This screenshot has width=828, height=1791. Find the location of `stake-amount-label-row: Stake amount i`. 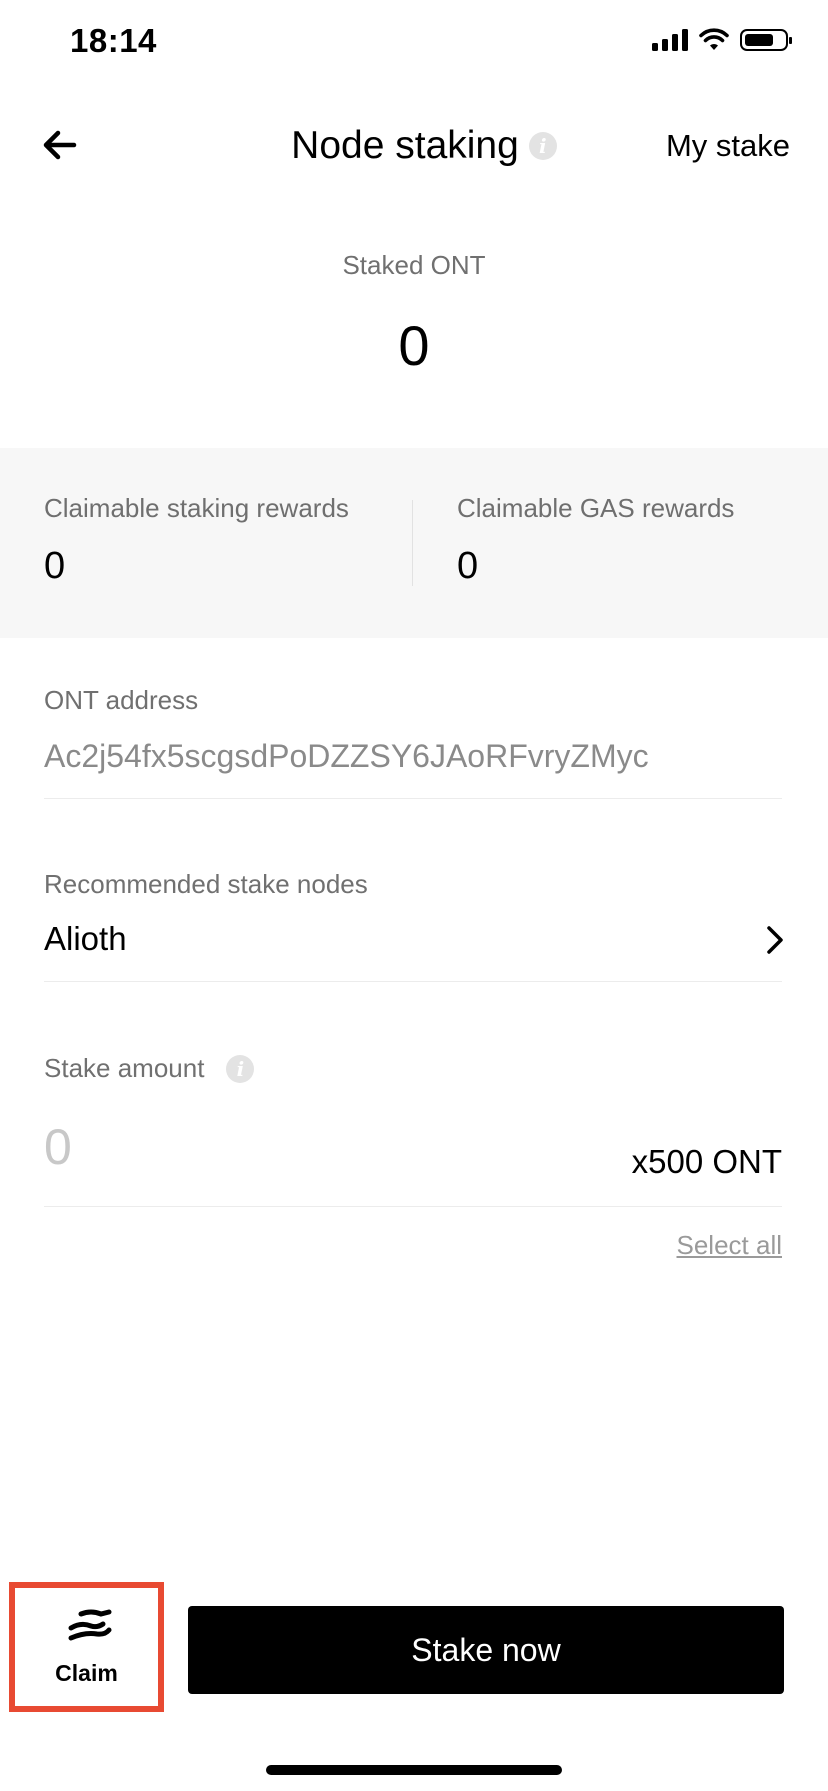

stake-amount-label-row: Stake amount i is located at coordinates (149, 1068).